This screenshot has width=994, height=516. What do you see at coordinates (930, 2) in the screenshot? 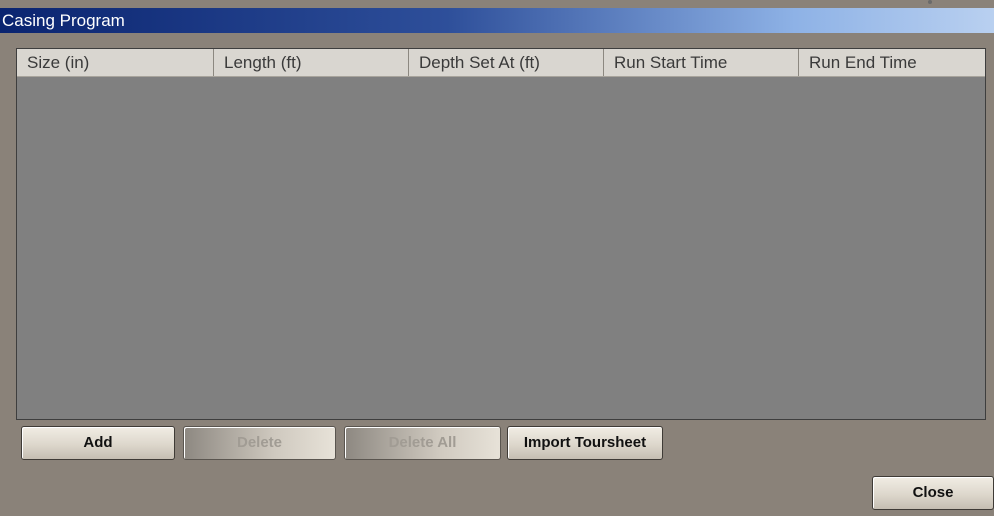
I see `resize-mark-icon` at bounding box center [930, 2].